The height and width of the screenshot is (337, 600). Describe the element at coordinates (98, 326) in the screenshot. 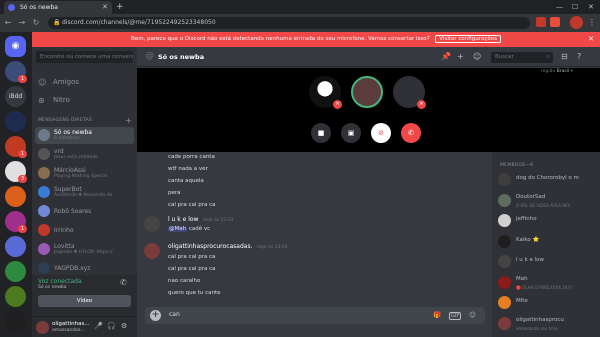

I see `mic-muted-icon: 🎤` at that location.